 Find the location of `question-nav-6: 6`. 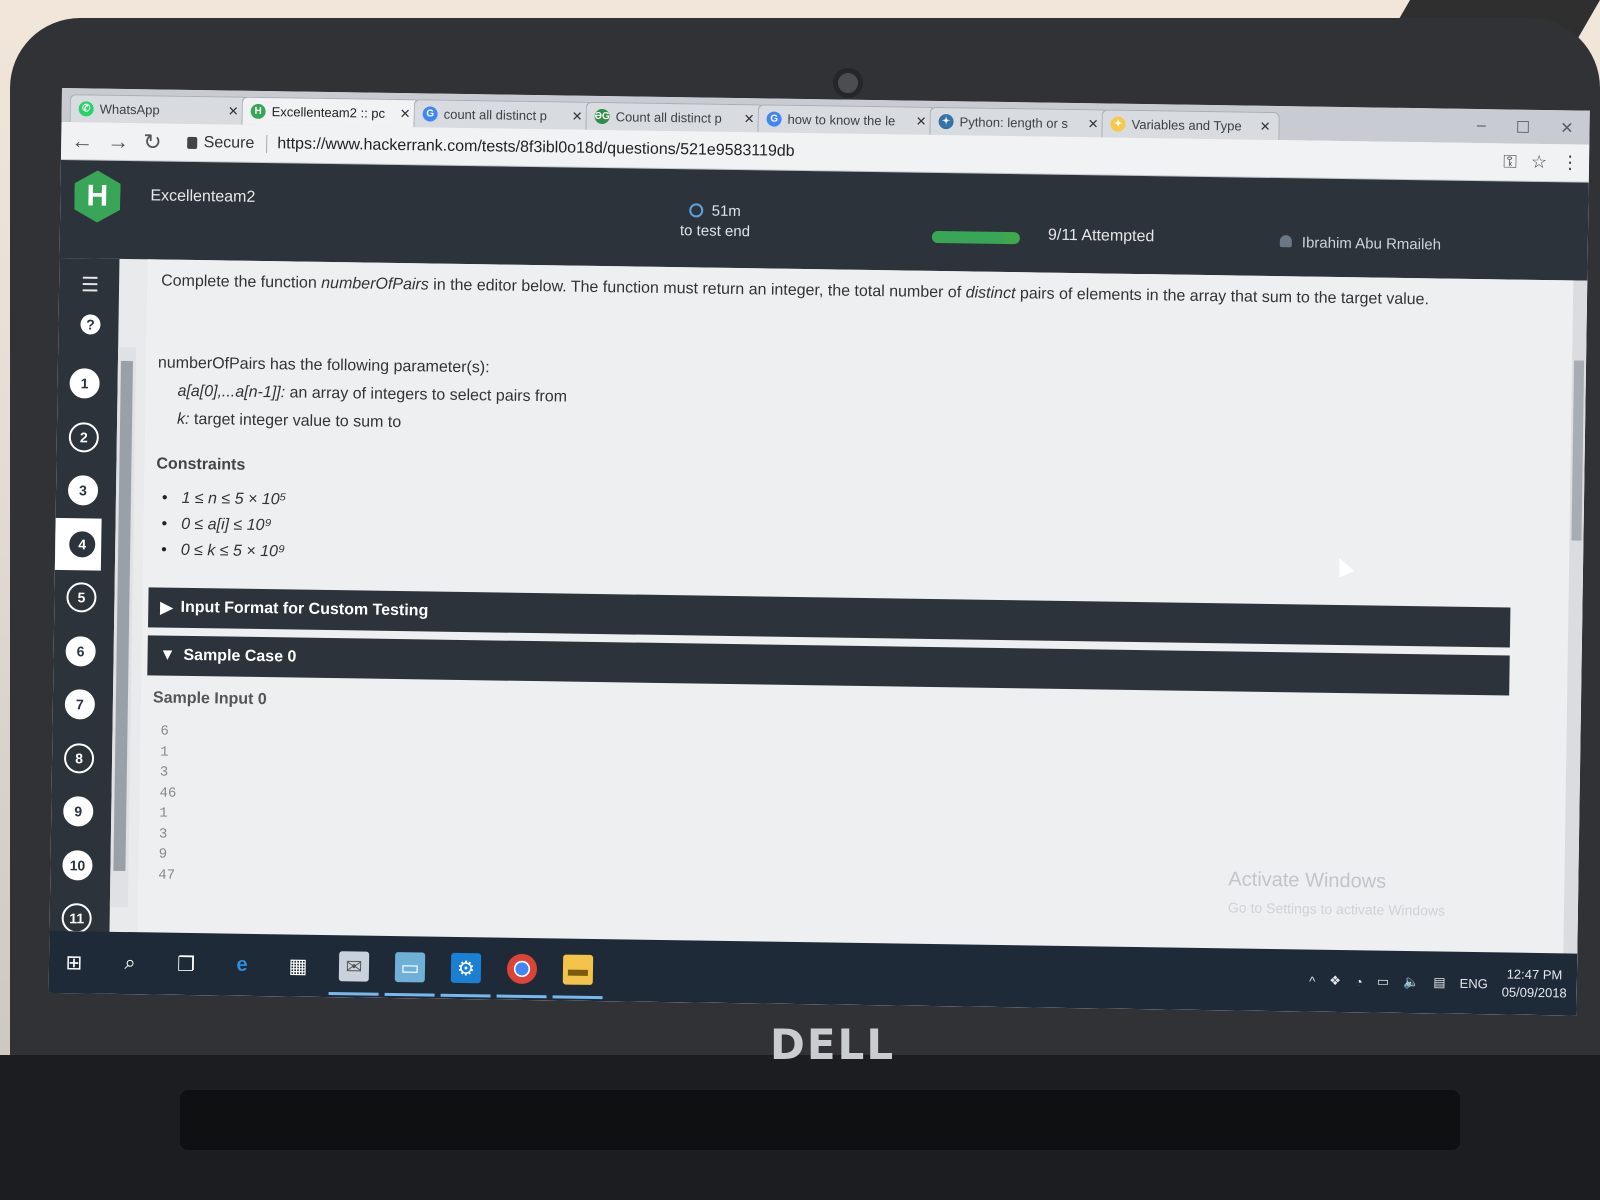

question-nav-6: 6 is located at coordinates (80, 651).